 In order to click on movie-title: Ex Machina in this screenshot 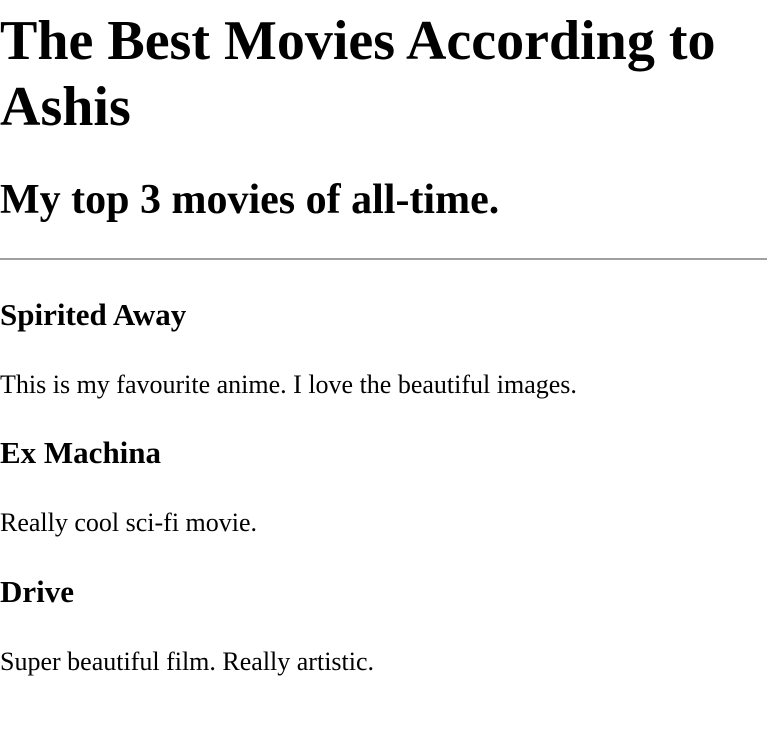, I will do `click(81, 452)`.